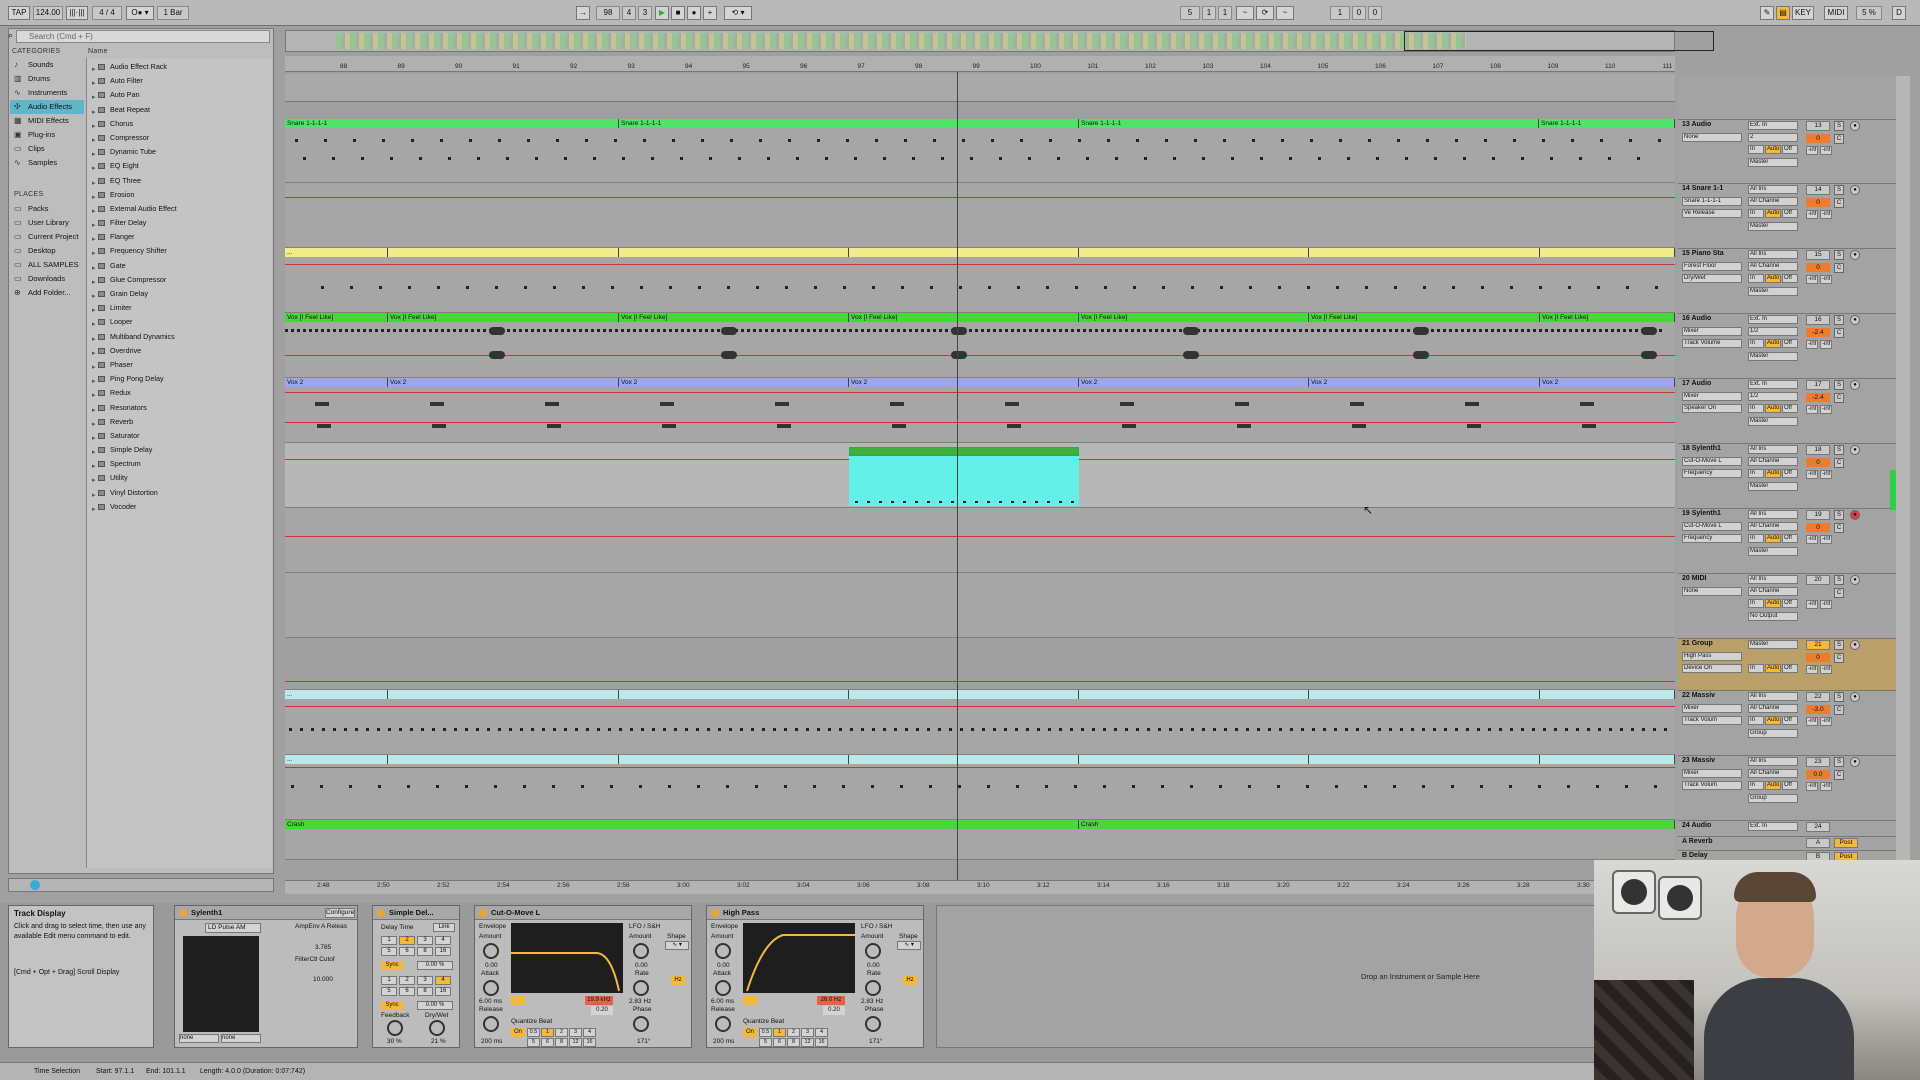  Describe the element at coordinates (738, 13) in the screenshot. I see `automation-arm-icon: ⟲ ▾` at that location.